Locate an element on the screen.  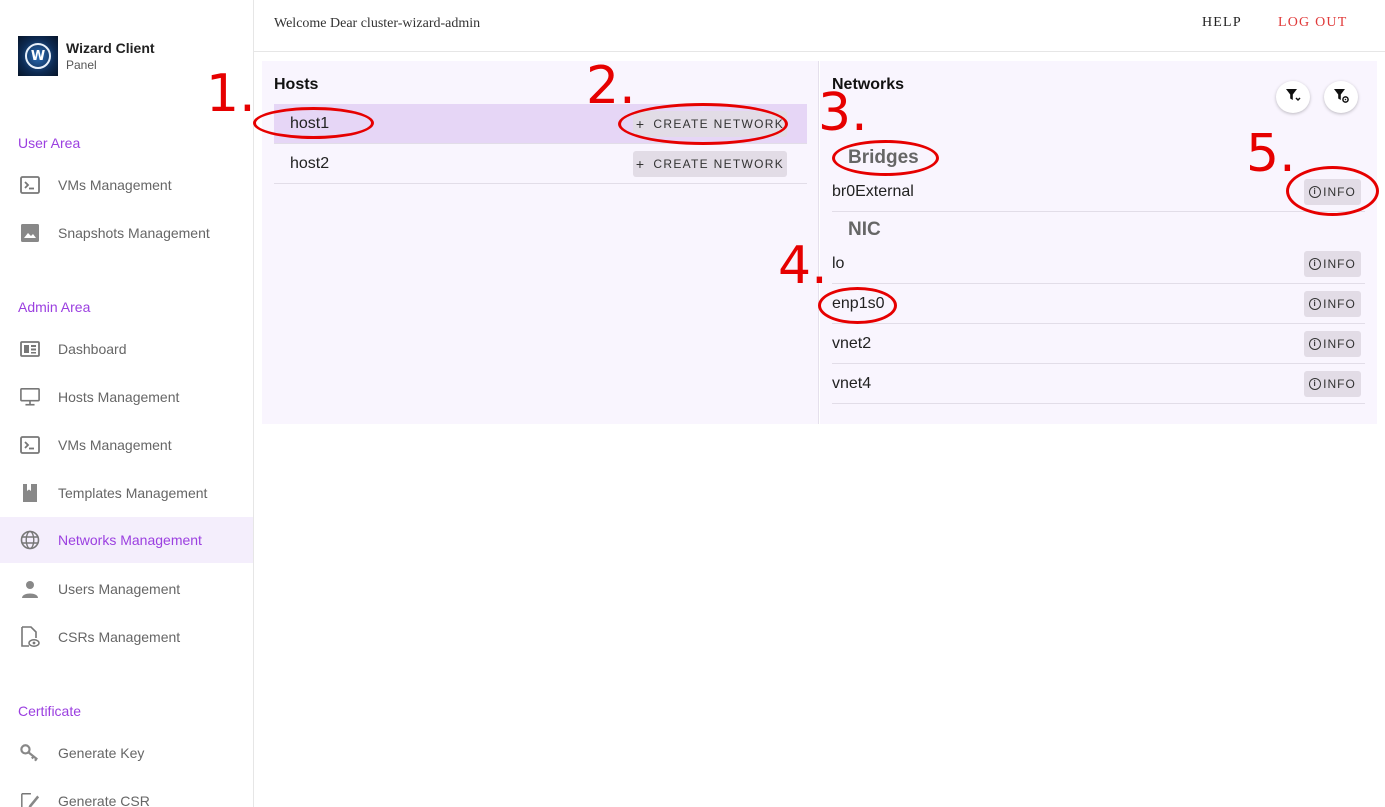
sidebar-item-users-management: Users Management is located at coordinates (126, 589).